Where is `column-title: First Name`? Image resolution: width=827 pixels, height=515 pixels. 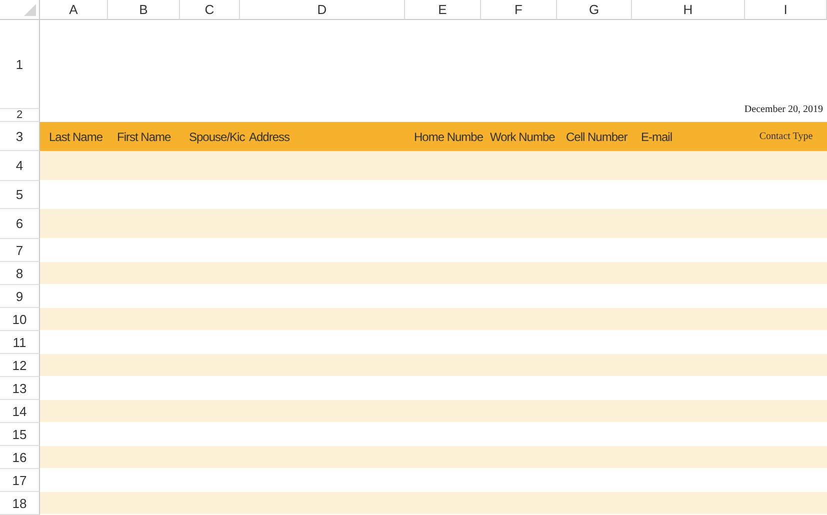
column-title: First Name is located at coordinates (144, 137).